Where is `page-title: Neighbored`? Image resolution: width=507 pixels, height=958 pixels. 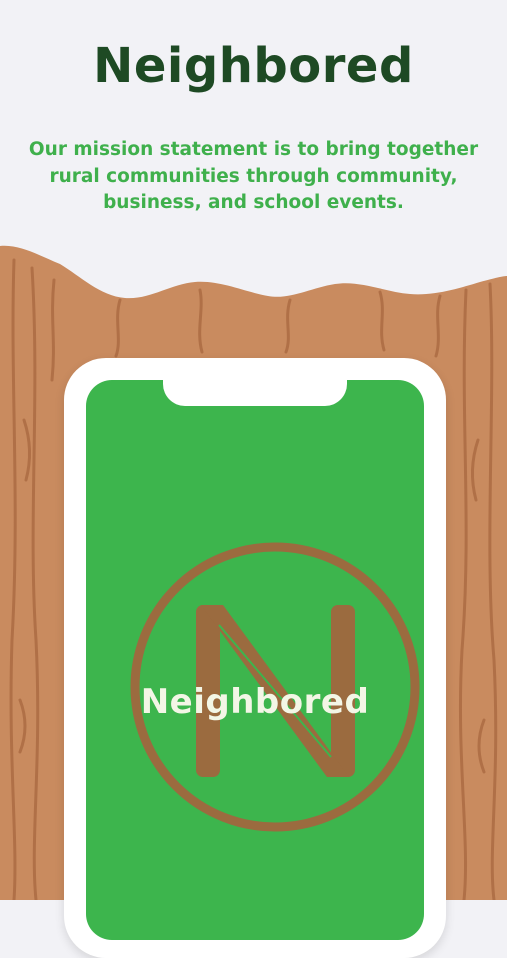 page-title: Neighbored is located at coordinates (253, 66).